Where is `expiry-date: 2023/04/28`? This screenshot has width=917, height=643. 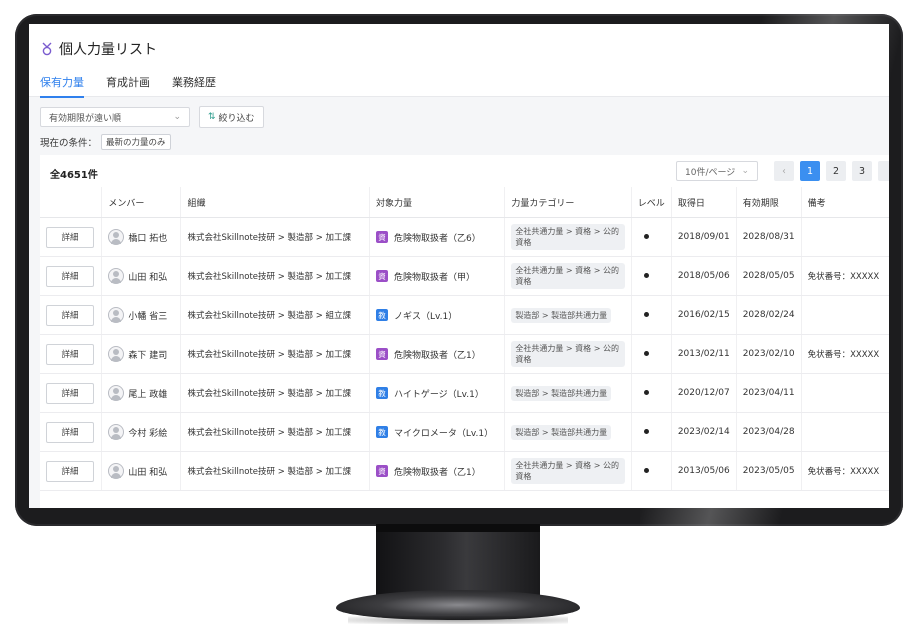 expiry-date: 2023/04/28 is located at coordinates (768, 432).